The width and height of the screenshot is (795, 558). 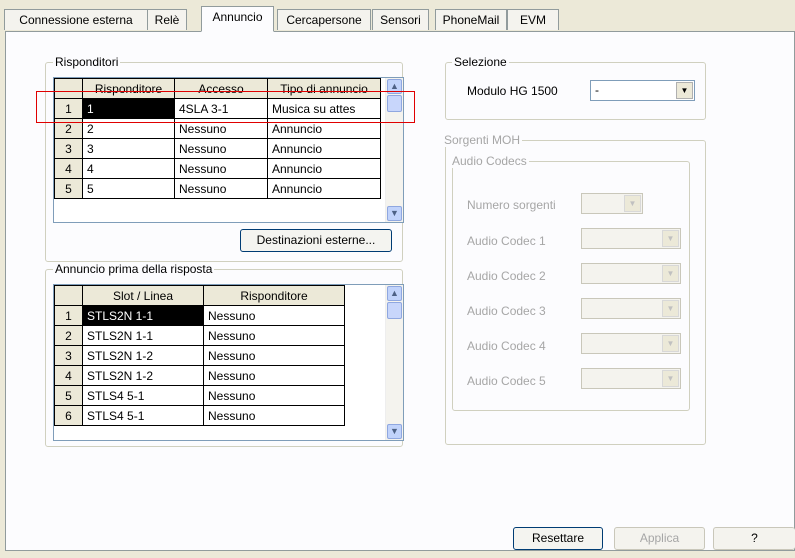 What do you see at coordinates (68, 415) in the screenshot?
I see `row-number: 6` at bounding box center [68, 415].